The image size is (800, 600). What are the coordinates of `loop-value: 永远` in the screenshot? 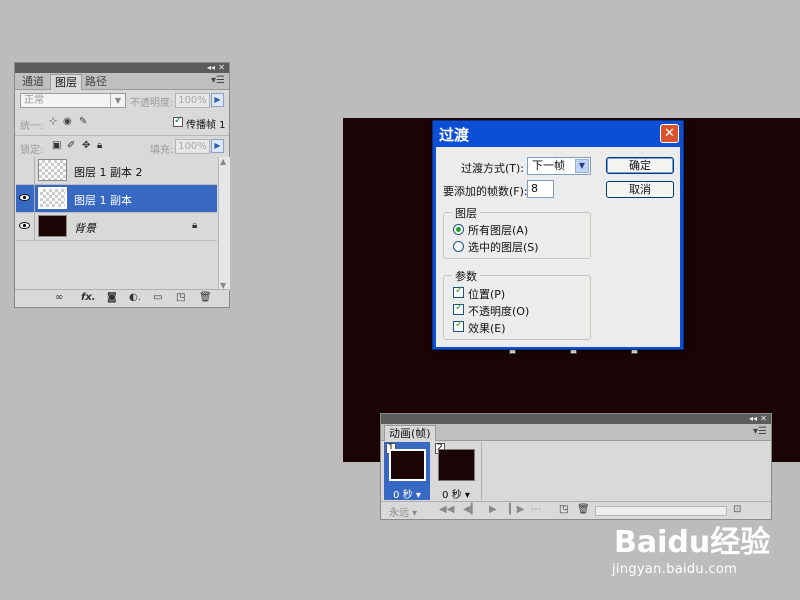 It's located at (399, 513).